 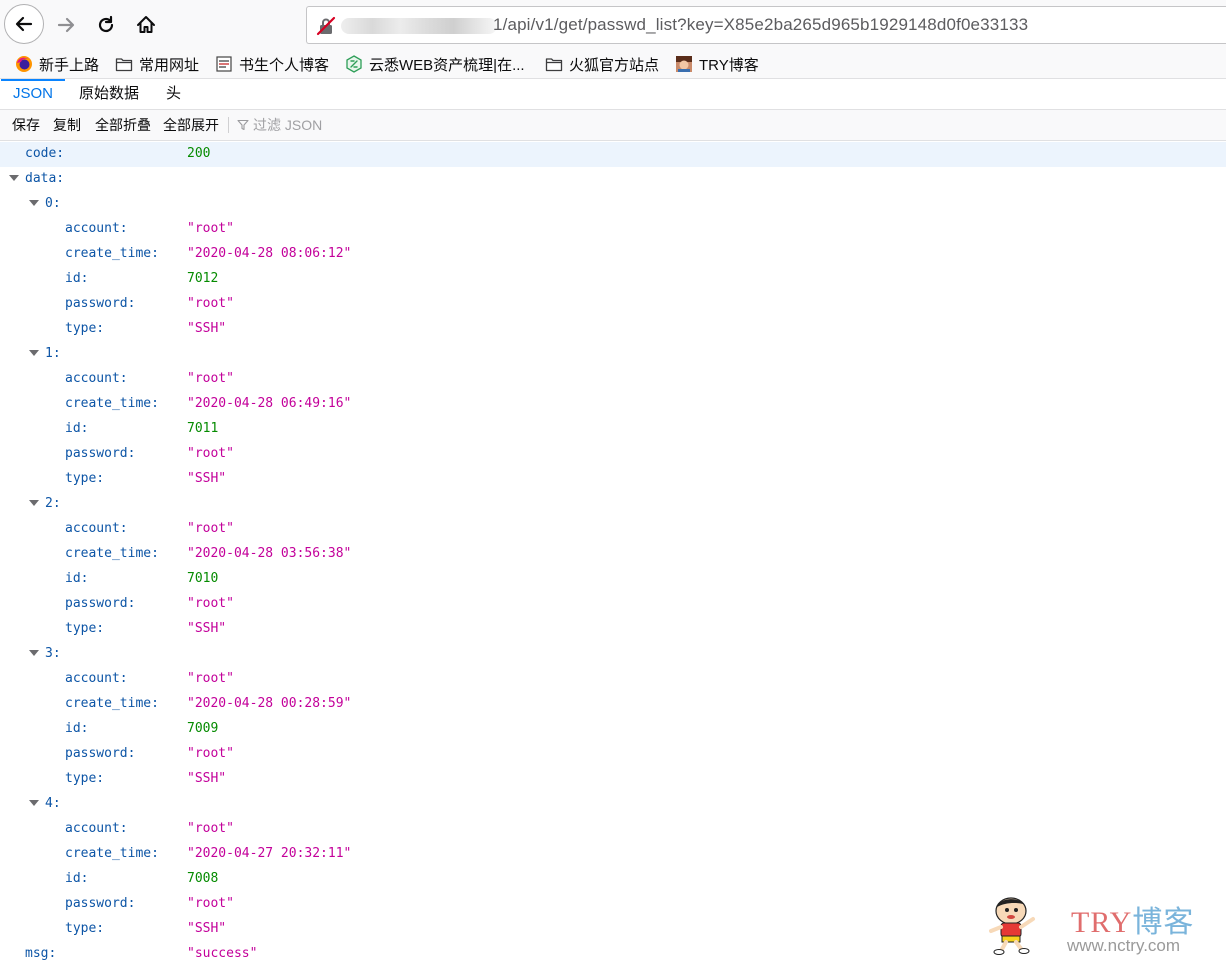 I want to click on filter-icon, so click(x=243, y=125).